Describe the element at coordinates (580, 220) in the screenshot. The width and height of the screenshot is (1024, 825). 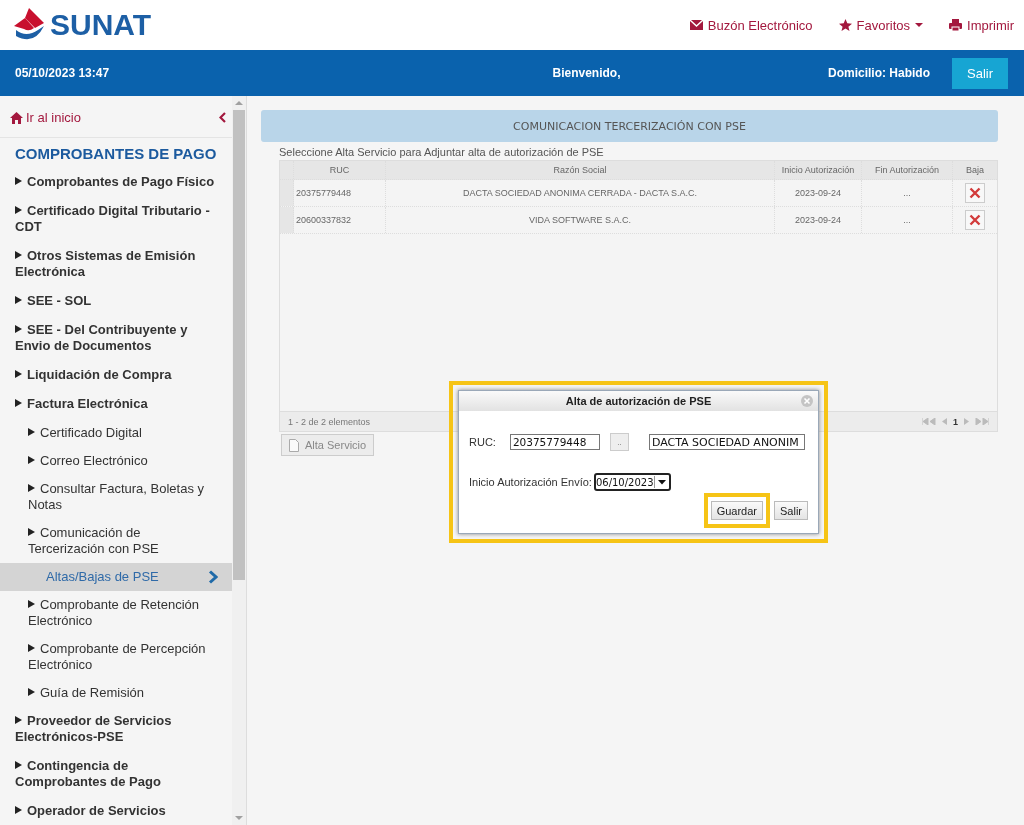
I see `table-cell: VIDA SOFTWARE S.A.C.` at that location.